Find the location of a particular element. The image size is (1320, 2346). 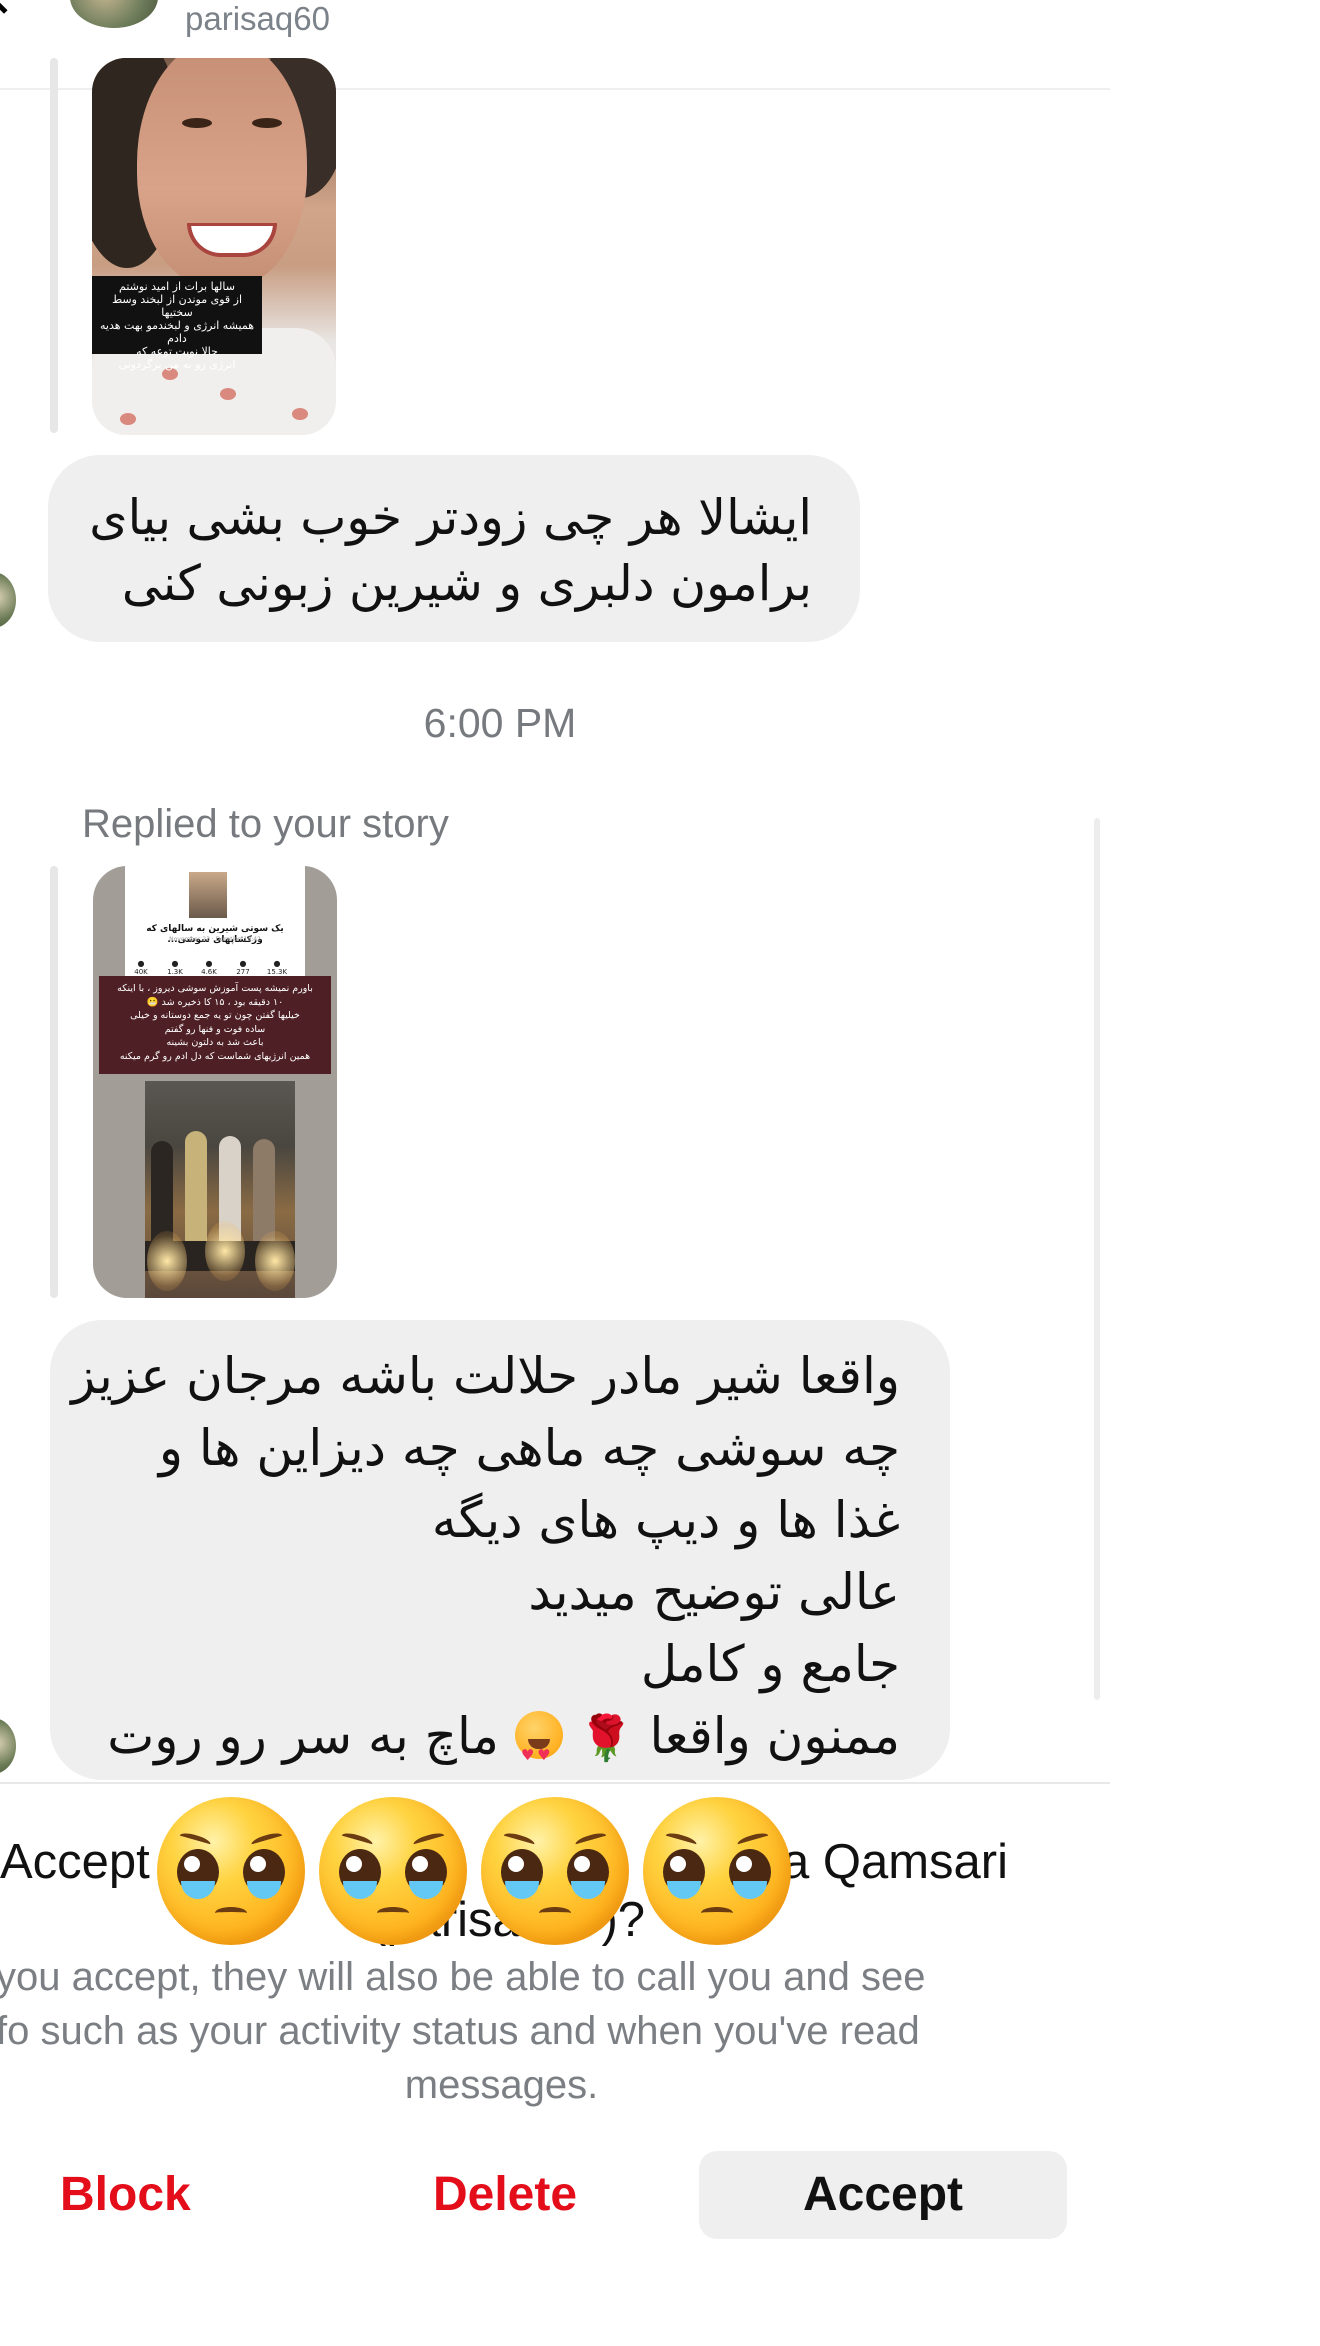

message-line: جامع و کامل is located at coordinates (770, 1664).